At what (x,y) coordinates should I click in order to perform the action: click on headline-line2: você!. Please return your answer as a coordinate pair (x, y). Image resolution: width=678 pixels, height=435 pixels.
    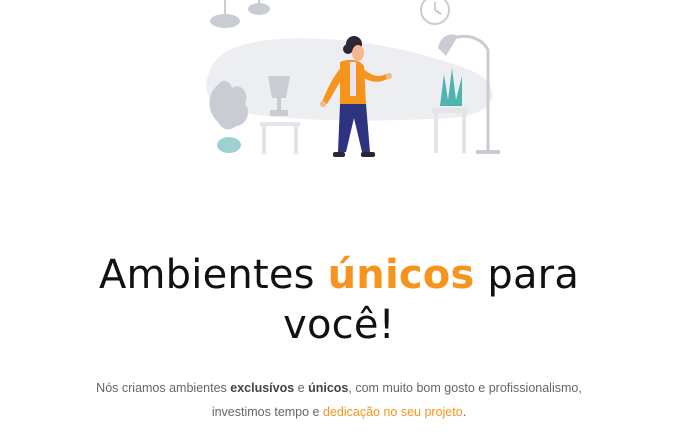
    Looking at the image, I should click on (339, 325).